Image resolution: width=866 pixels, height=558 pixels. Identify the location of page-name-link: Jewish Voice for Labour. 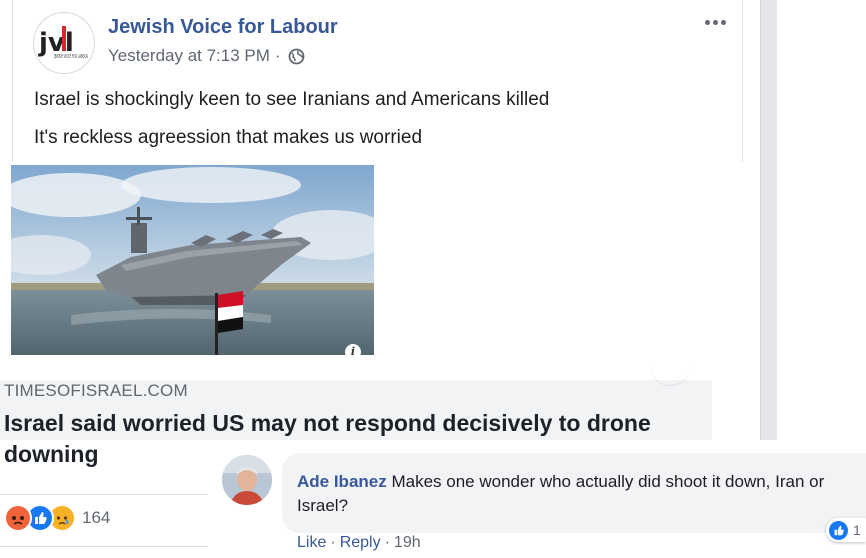
(223, 27).